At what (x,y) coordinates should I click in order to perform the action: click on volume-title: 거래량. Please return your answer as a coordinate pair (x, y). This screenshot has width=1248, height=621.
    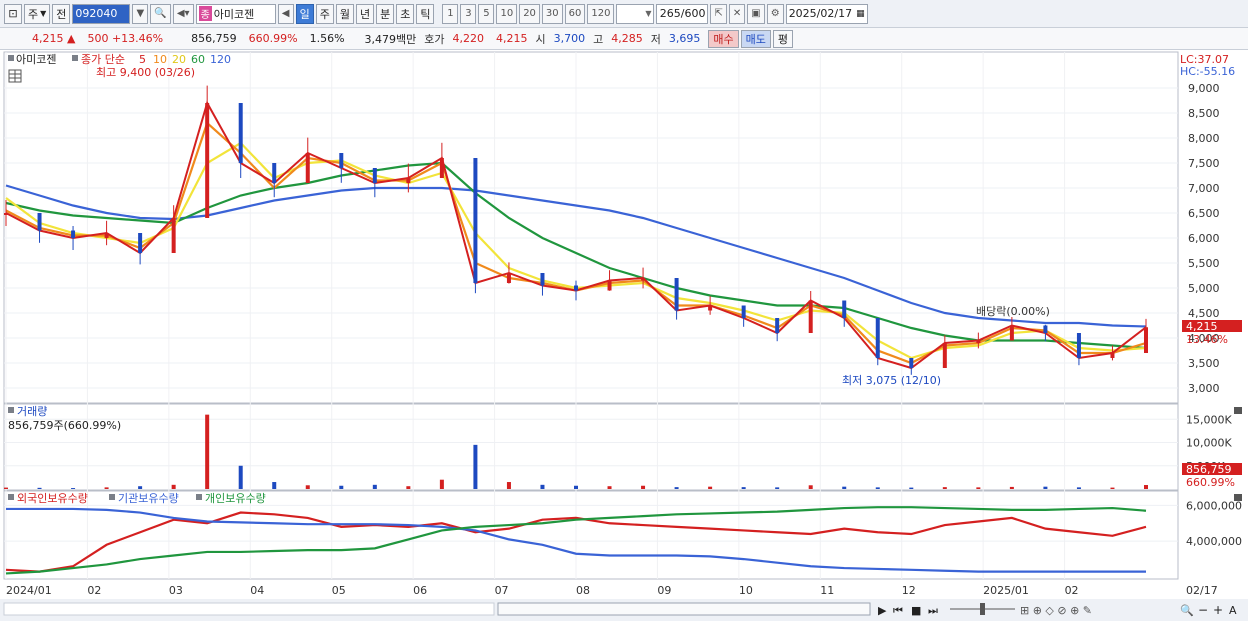
    Looking at the image, I should click on (32, 411).